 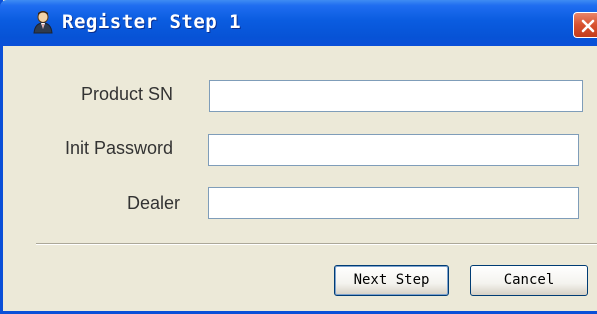 I want to click on dealer-label: Dealer, so click(x=154, y=203).